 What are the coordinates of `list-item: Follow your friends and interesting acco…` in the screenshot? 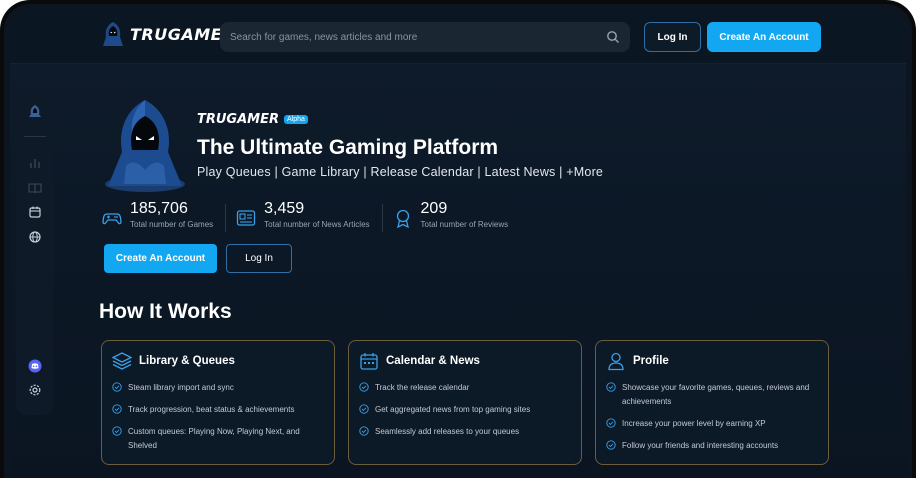 It's located at (712, 446).